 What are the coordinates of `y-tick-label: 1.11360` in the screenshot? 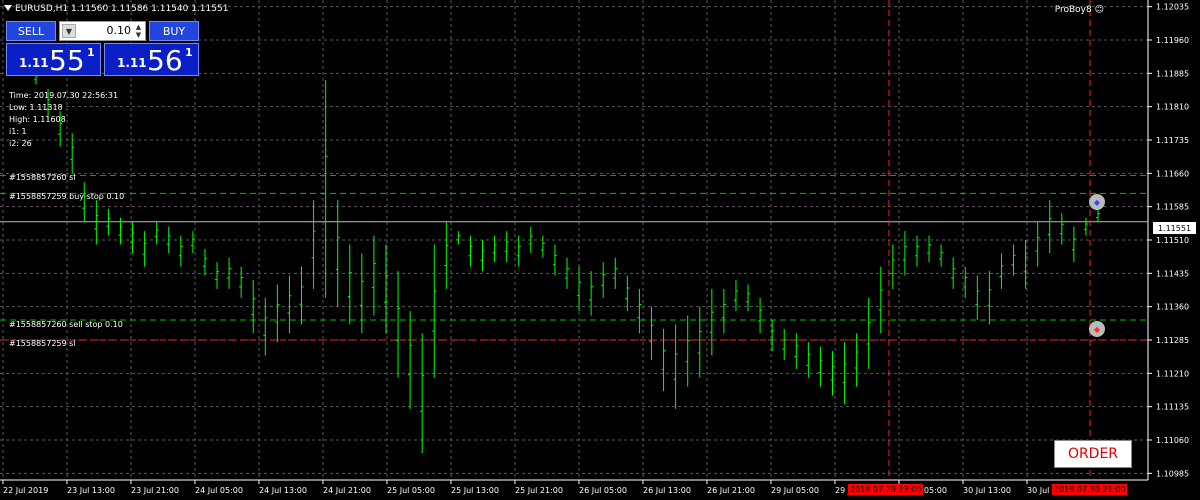 It's located at (1172, 307).